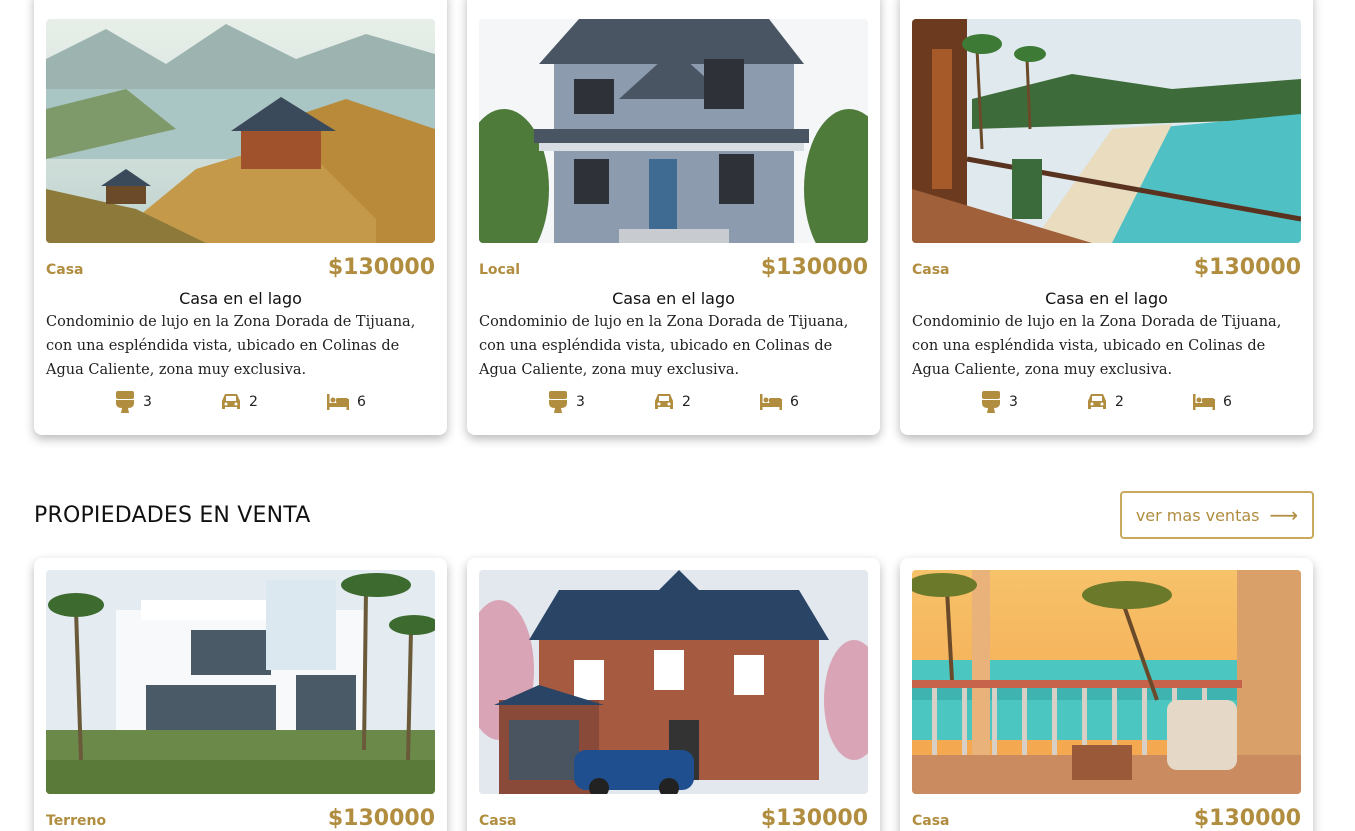 The image size is (1355, 831). I want to click on section-title: PROPIEDADES EN VENTA, so click(172, 515).